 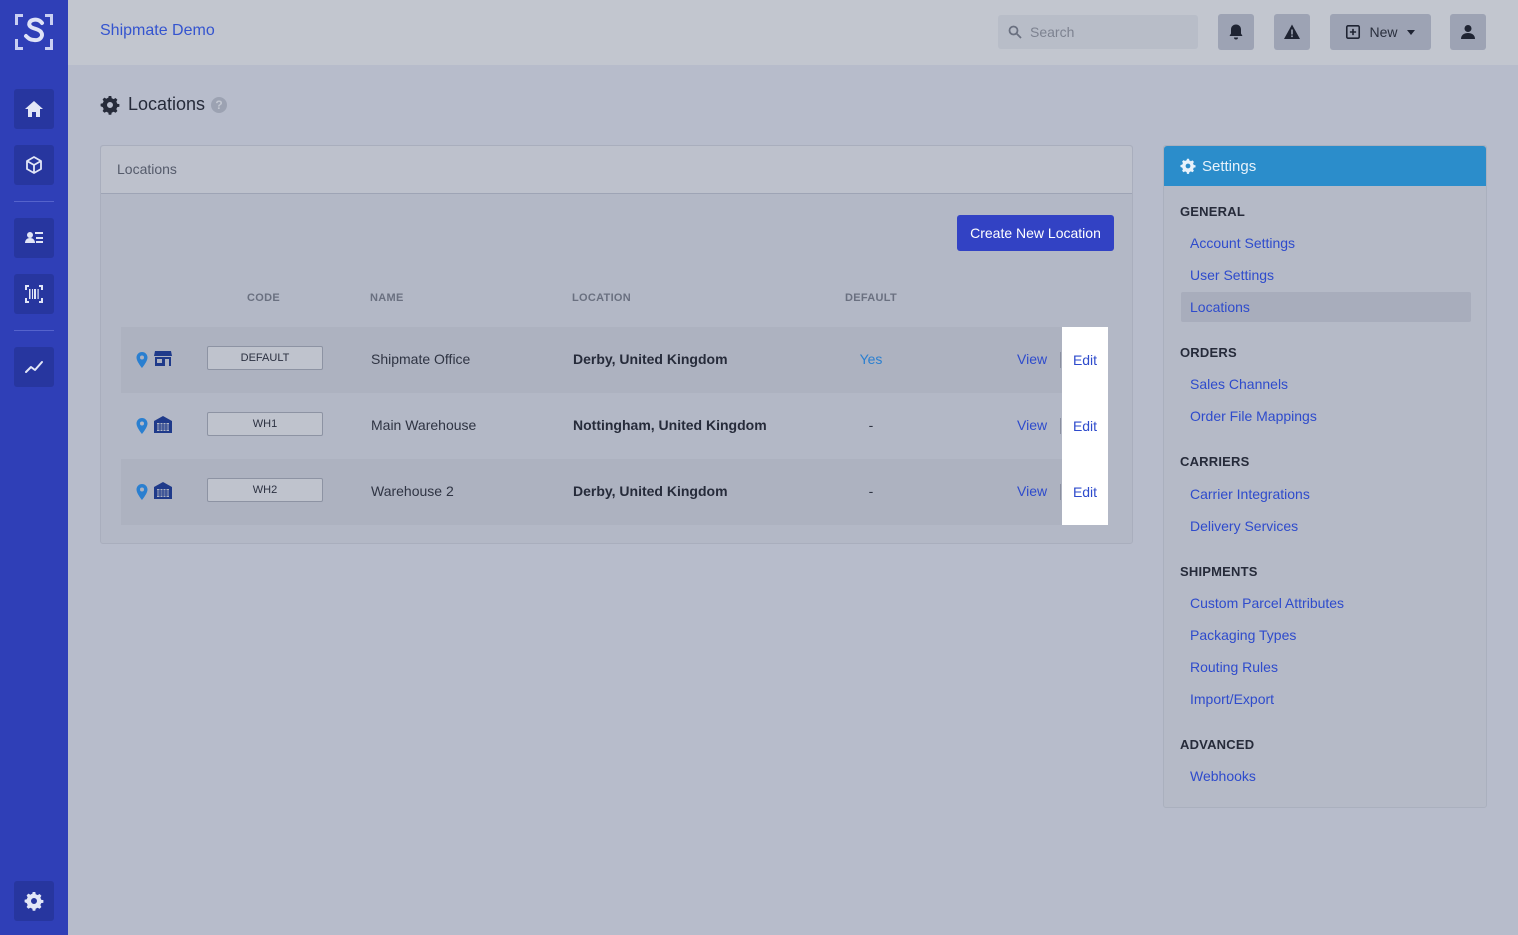 What do you see at coordinates (34, 32) in the screenshot?
I see `shipmate-logo` at bounding box center [34, 32].